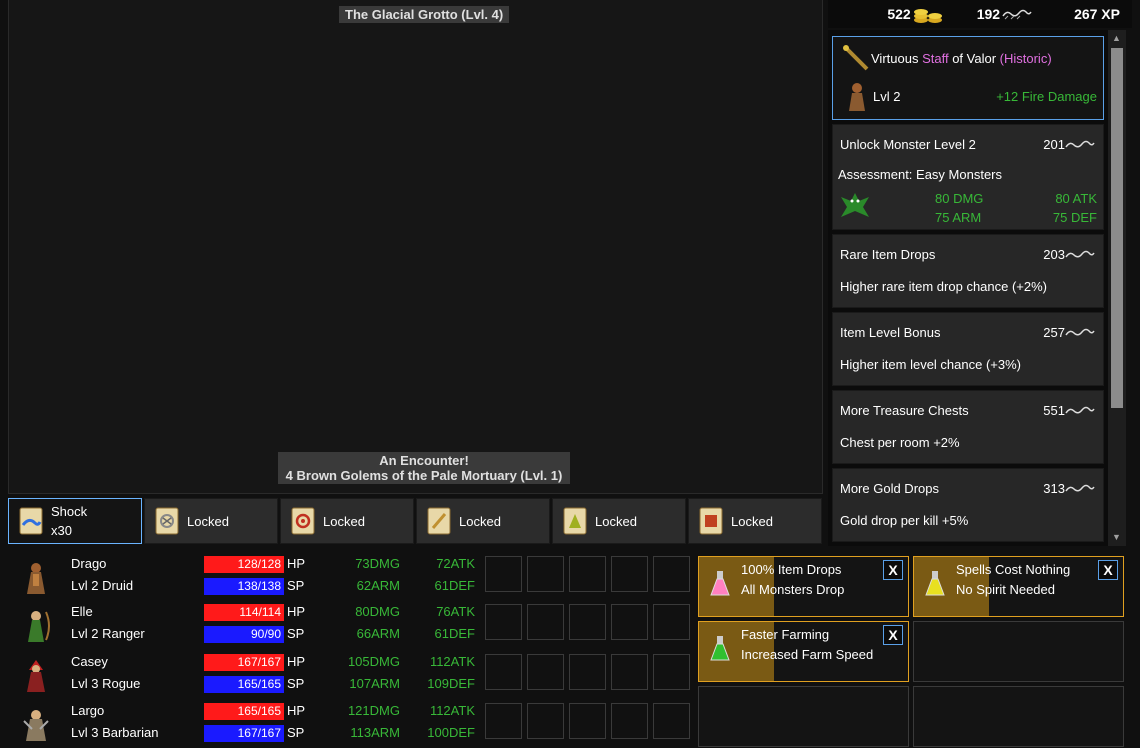 This screenshot has height=748, width=1140. Describe the element at coordinates (935, 583) in the screenshot. I see `yellow-potion-icon` at that location.